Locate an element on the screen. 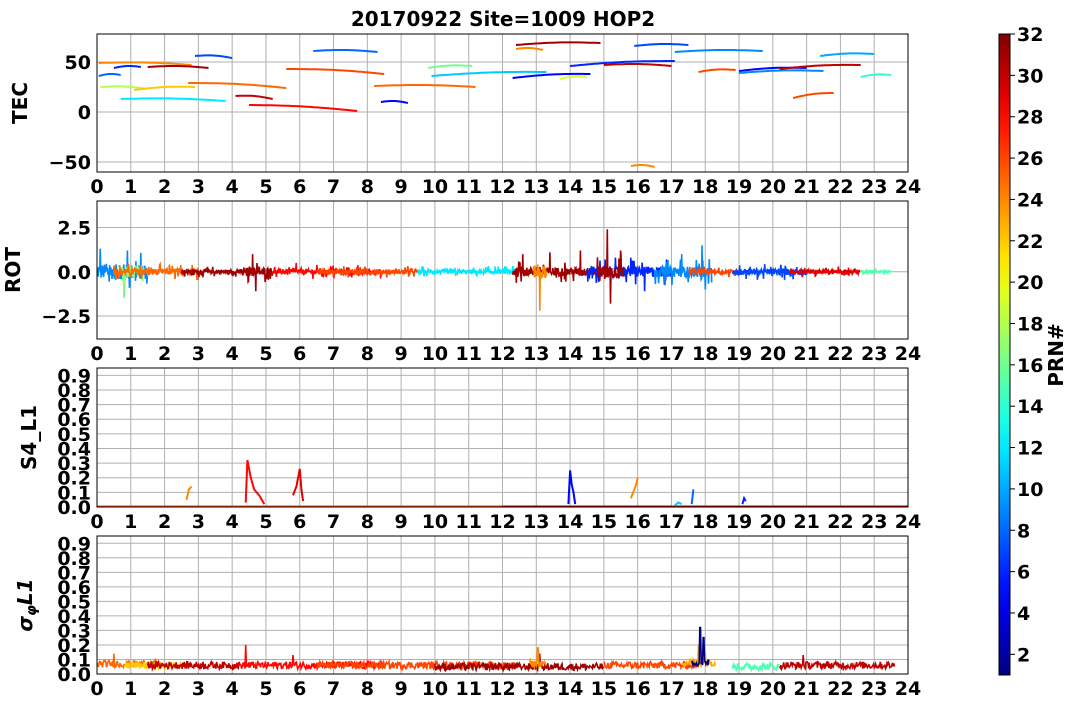 Image resolution: width=1077 pixels, height=709 pixels. y-axis-label: σφL1 is located at coordinates (26, 604).